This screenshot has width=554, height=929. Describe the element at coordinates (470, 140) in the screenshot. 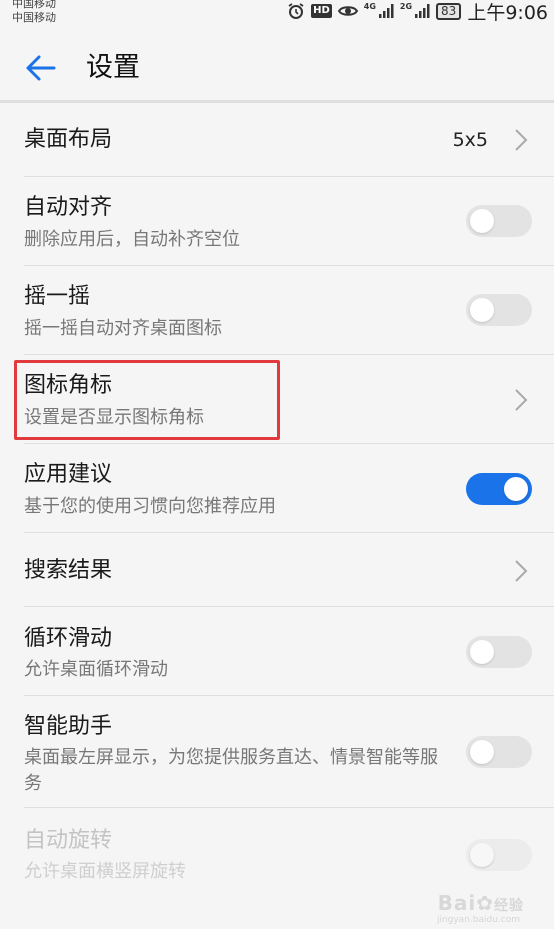

I see `setting-value: 5x5` at that location.